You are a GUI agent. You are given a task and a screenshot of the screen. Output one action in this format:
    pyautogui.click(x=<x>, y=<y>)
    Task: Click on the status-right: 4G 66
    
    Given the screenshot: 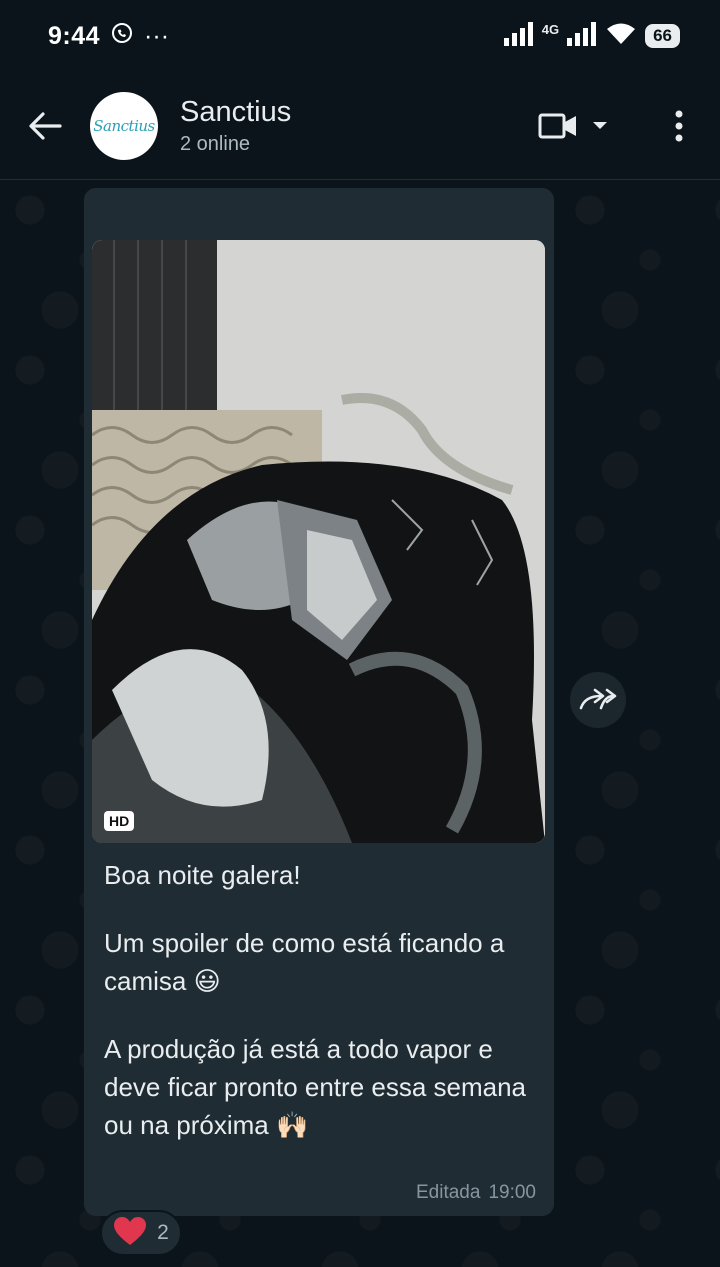 What is the action you would take?
    pyautogui.click(x=591, y=36)
    